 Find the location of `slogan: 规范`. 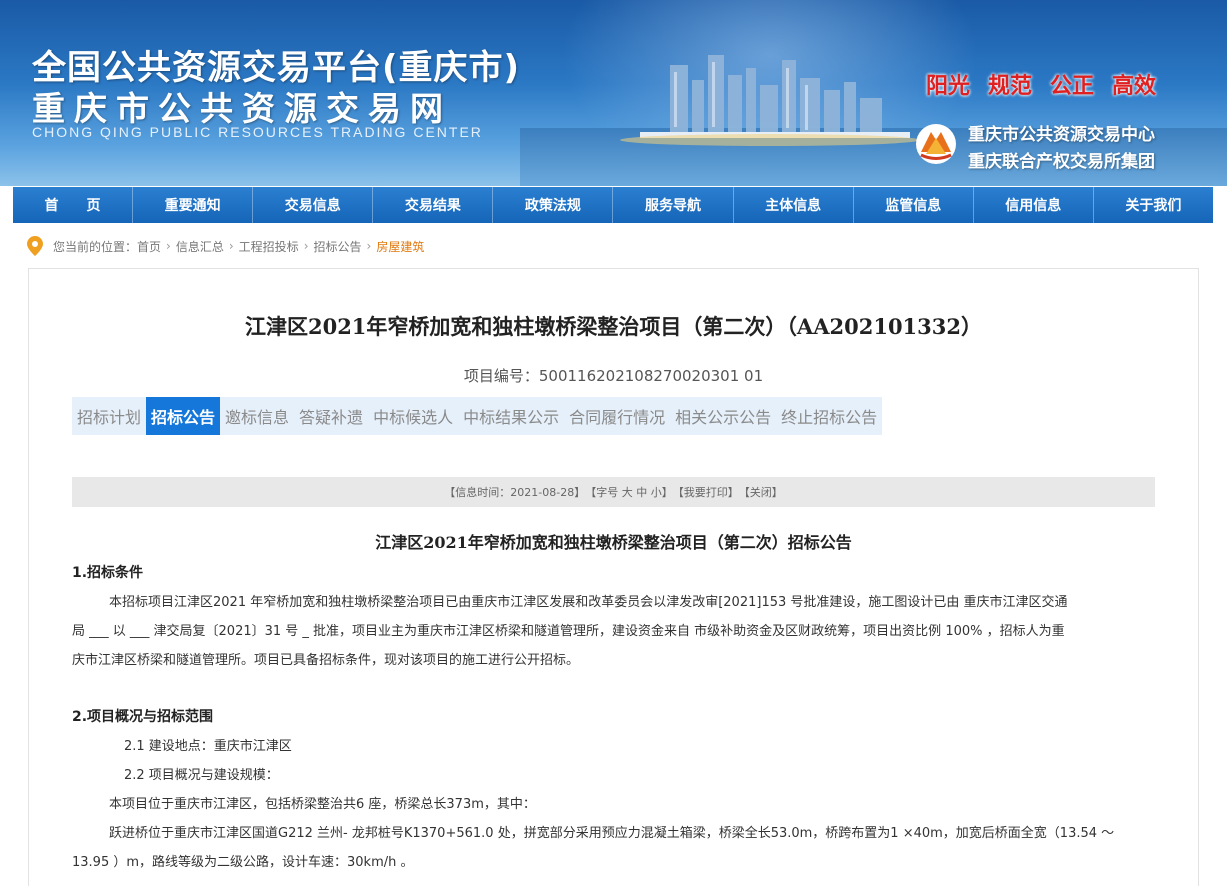

slogan: 规范 is located at coordinates (1010, 86).